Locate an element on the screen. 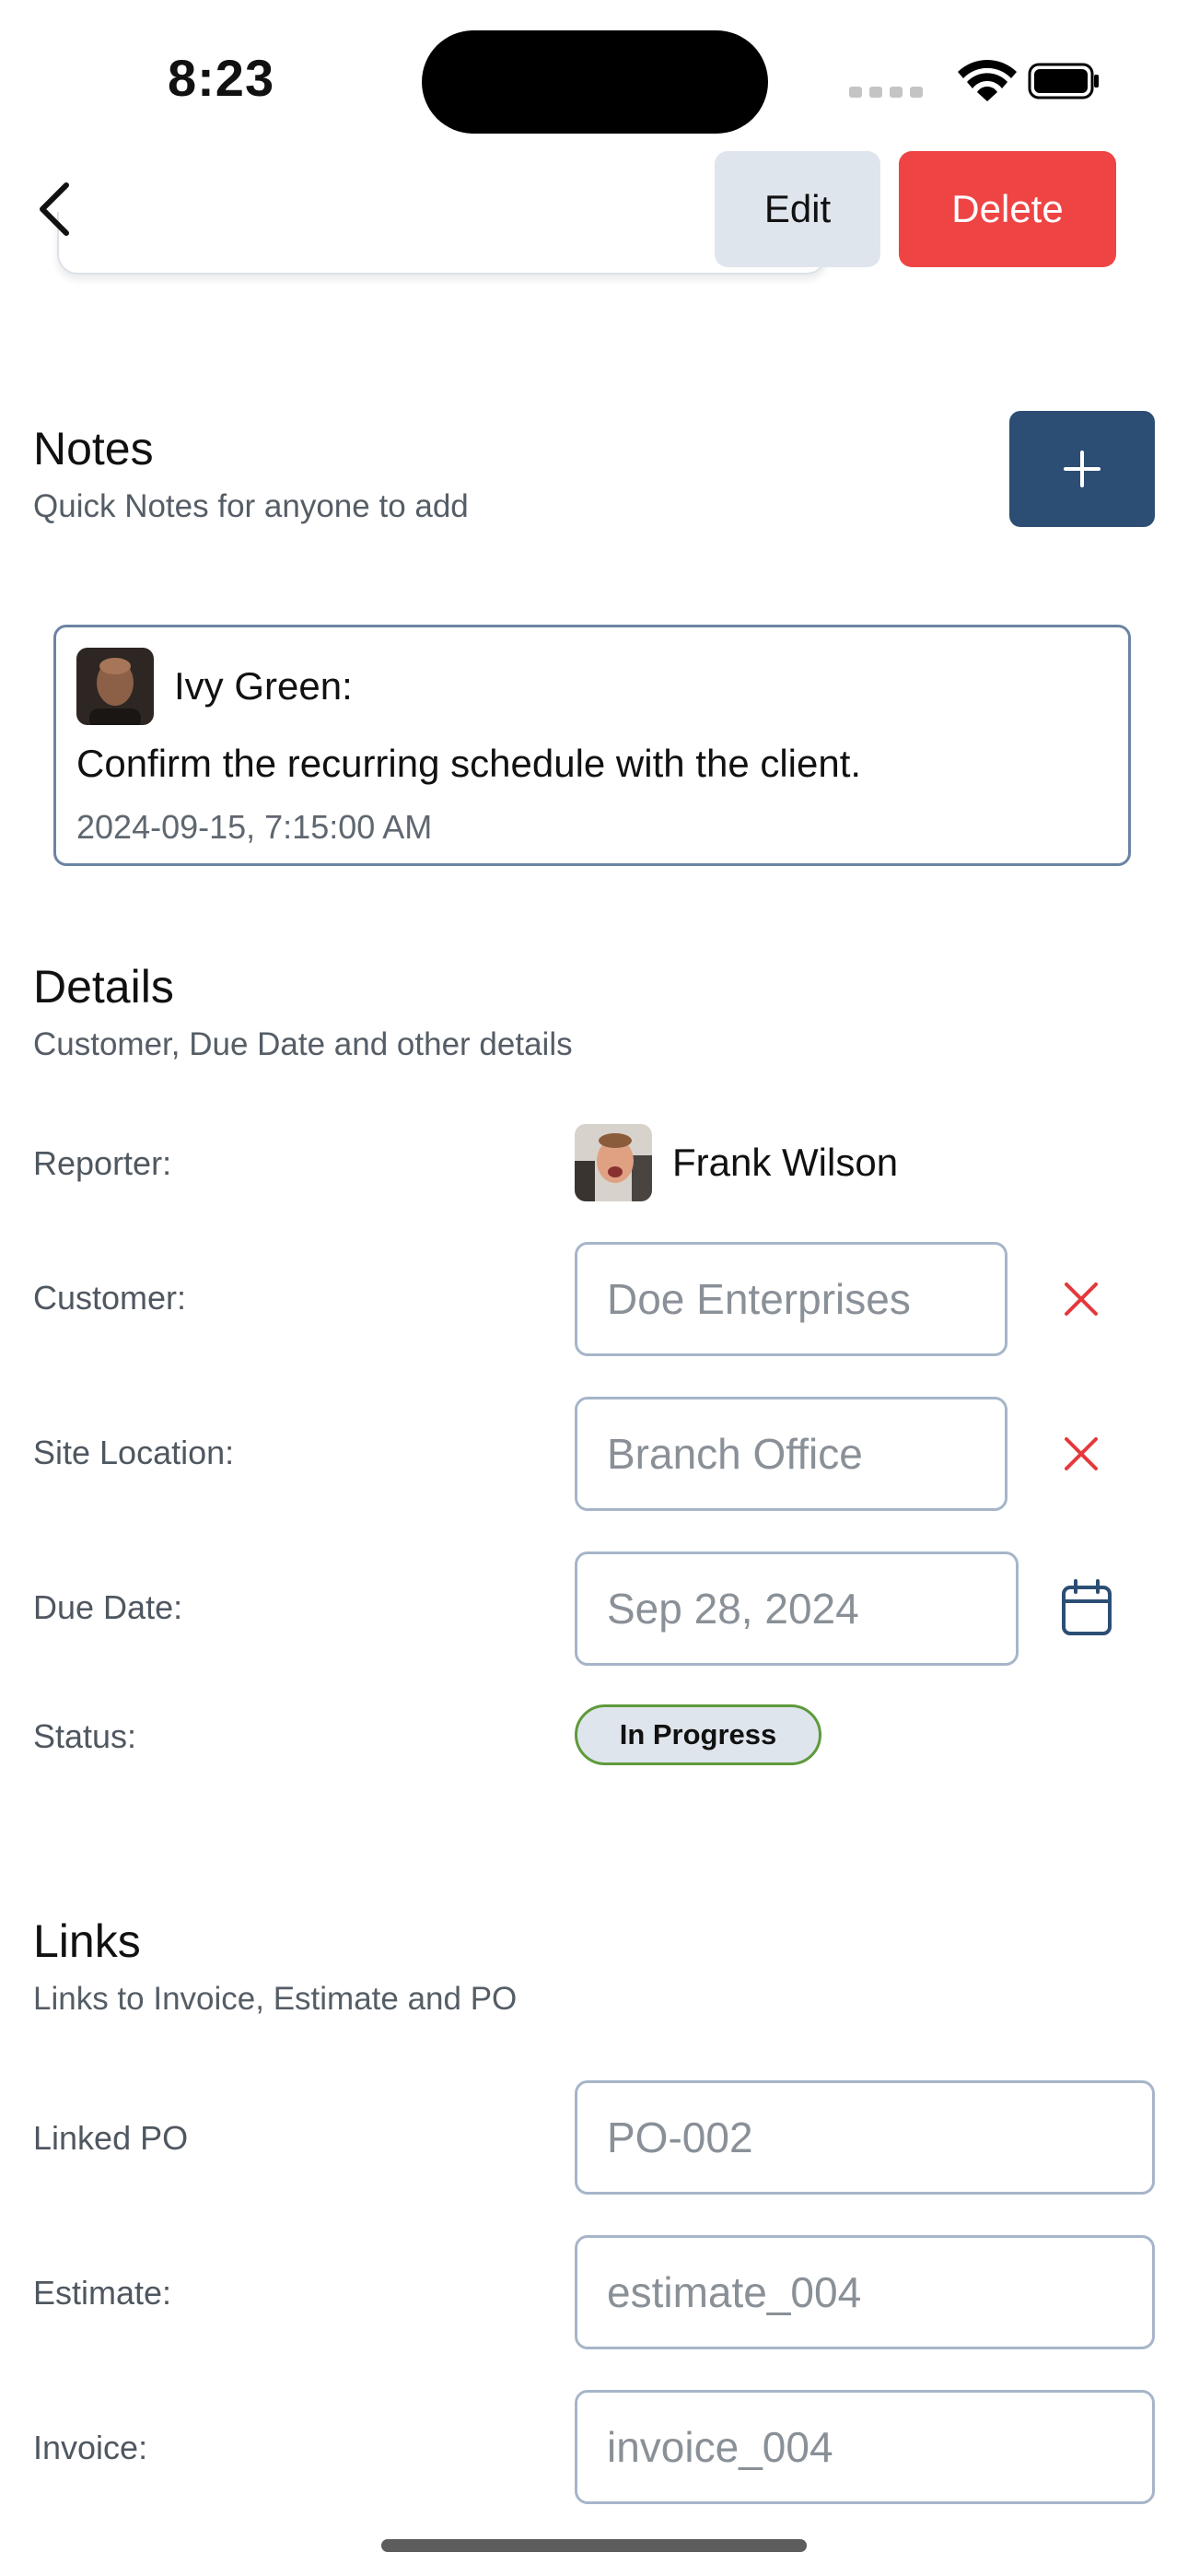 The width and height of the screenshot is (1188, 2576). calendar-button is located at coordinates (1086, 1607).